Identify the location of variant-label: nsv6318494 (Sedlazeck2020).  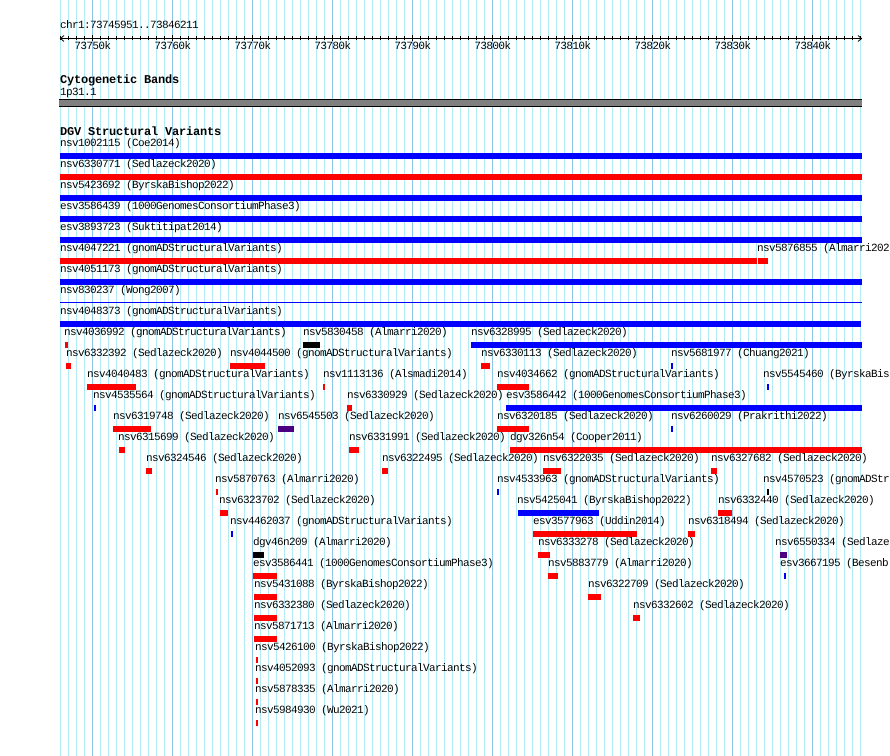
(766, 522).